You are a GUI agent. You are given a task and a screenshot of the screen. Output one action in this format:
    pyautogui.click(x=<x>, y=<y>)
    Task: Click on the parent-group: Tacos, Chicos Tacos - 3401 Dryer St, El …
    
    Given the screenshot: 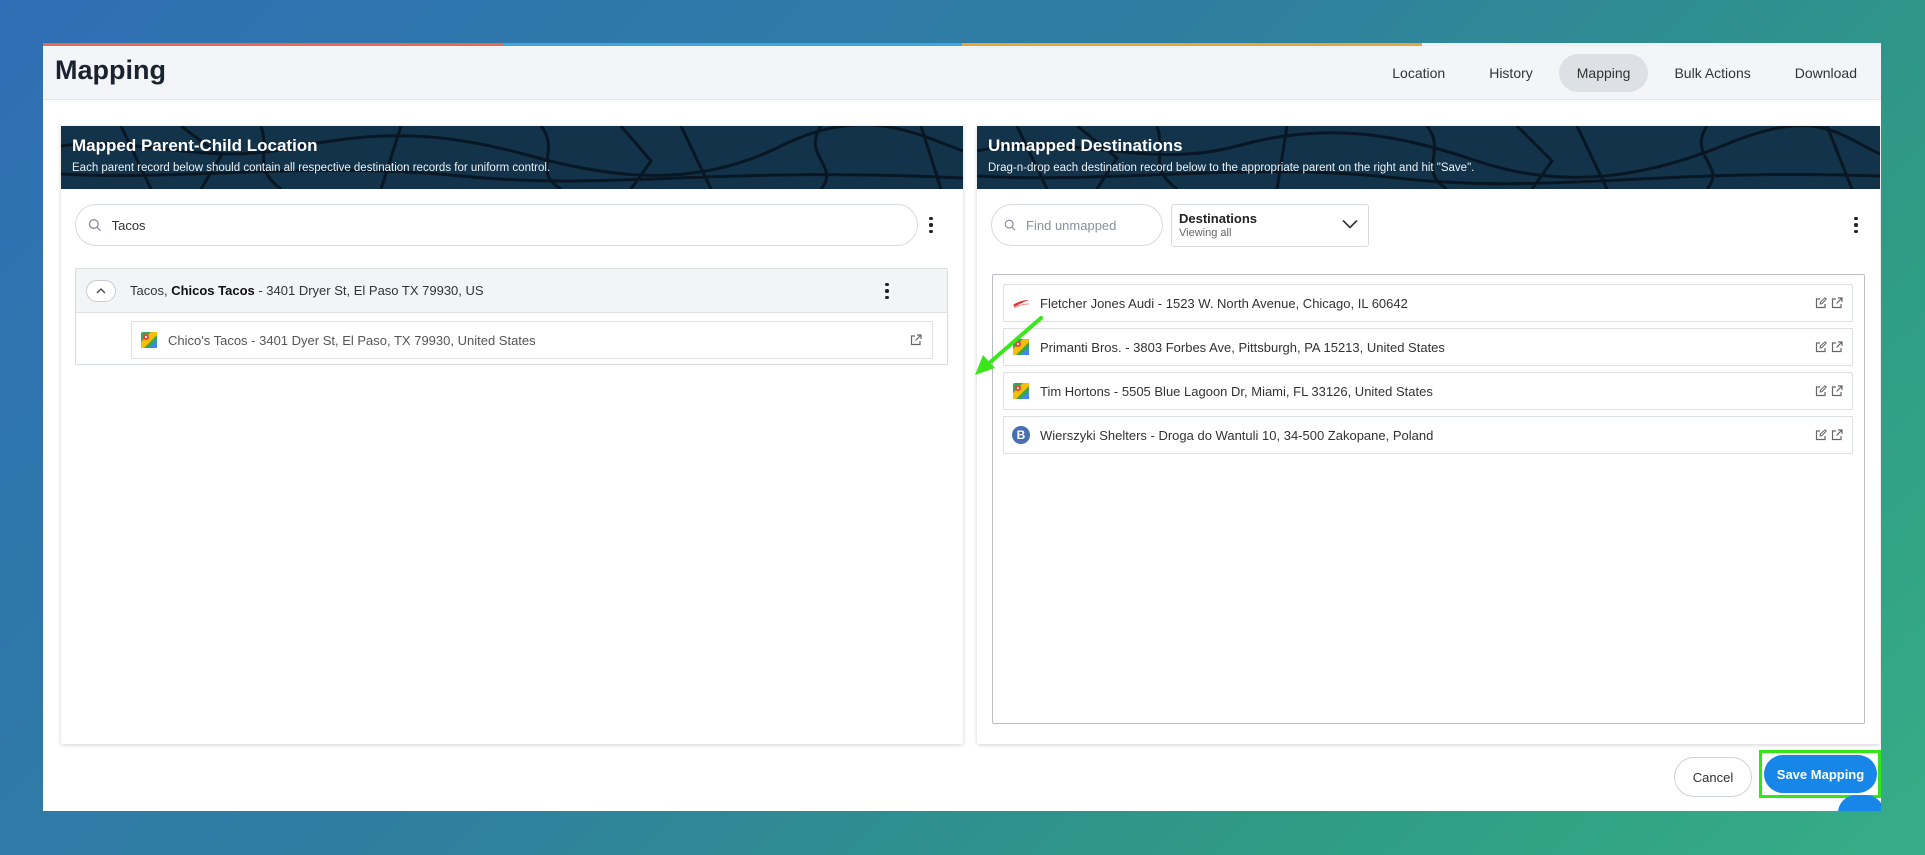 What is the action you would take?
    pyautogui.click(x=511, y=316)
    